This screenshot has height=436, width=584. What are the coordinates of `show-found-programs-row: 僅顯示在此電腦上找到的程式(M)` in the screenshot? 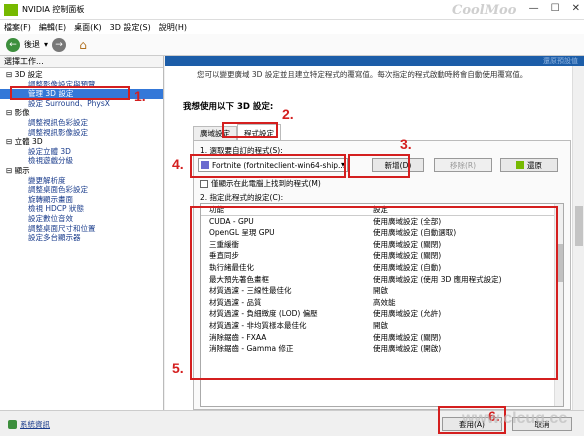 It's located at (260, 183).